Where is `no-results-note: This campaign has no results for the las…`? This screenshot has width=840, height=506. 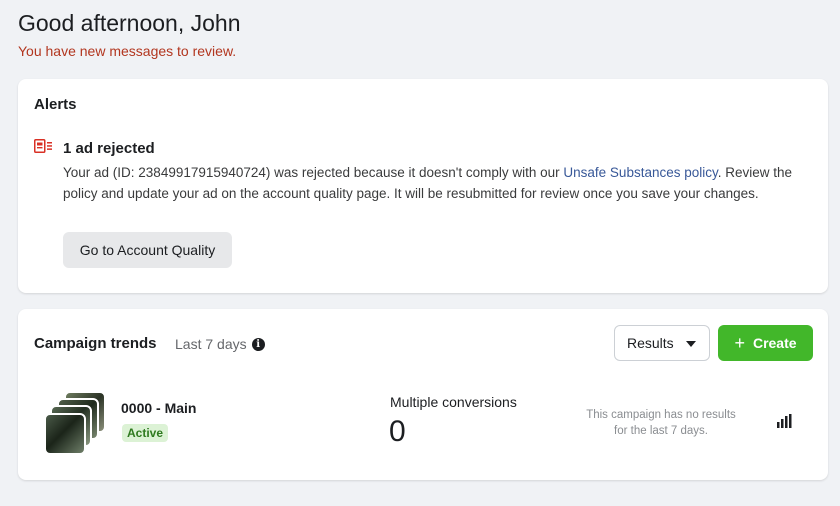
no-results-note: This campaign has no results for the las… is located at coordinates (661, 423).